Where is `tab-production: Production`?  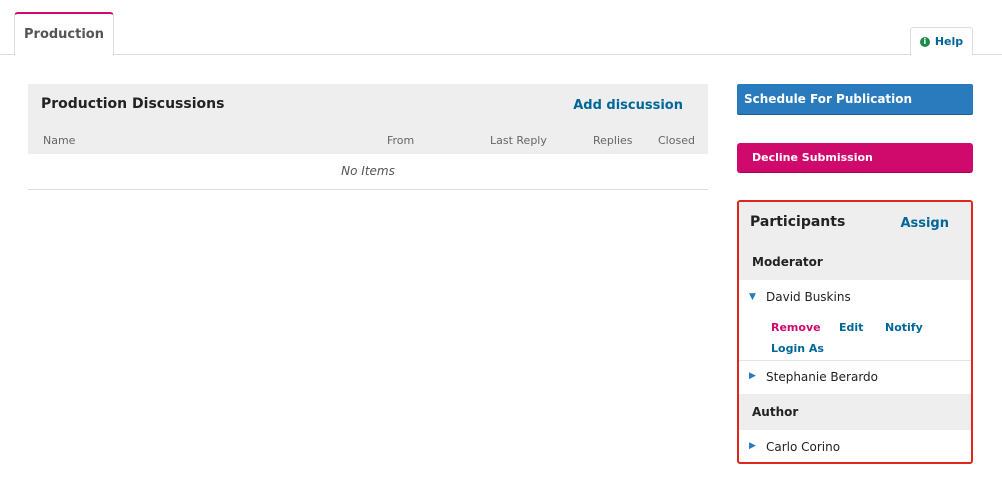 tab-production: Production is located at coordinates (64, 33).